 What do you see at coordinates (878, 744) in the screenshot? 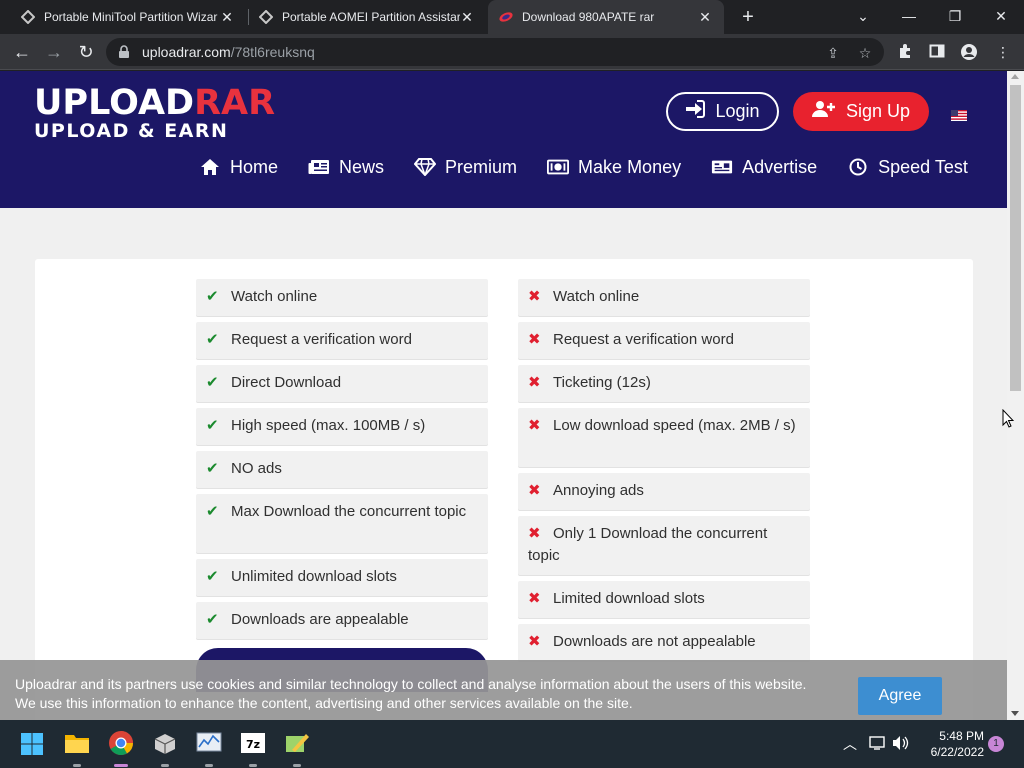
I see `network-icon` at bounding box center [878, 744].